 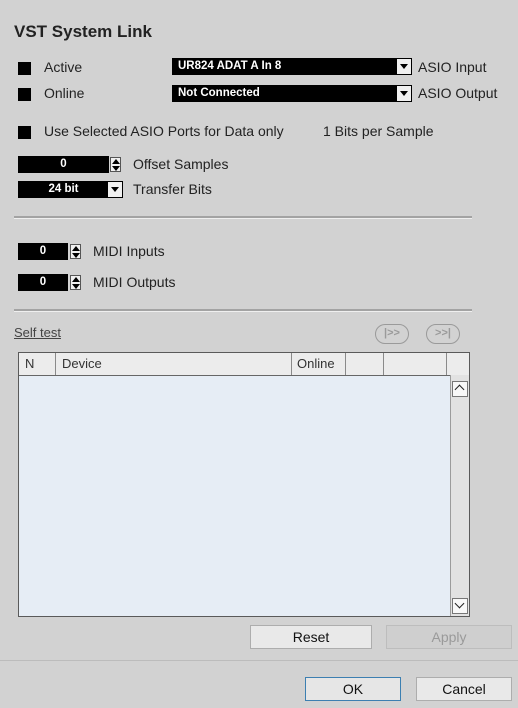 I want to click on midi-inputs-field: 0, so click(x=43, y=251).